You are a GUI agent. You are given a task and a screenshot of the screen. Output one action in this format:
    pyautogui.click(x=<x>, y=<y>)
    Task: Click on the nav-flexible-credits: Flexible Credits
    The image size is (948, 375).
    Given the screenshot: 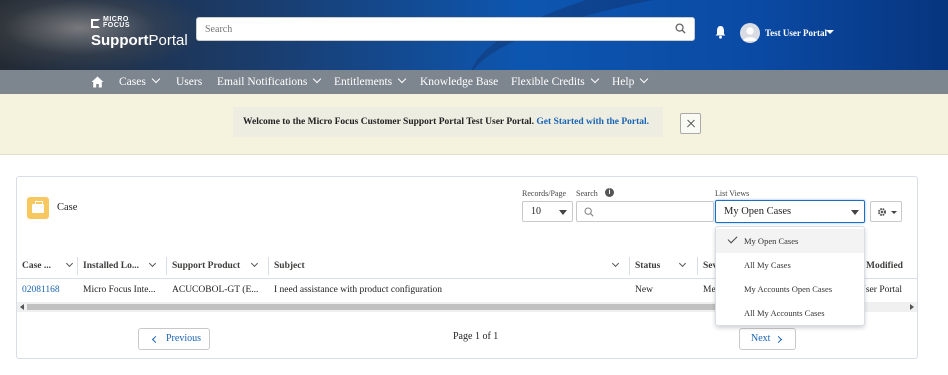 What is the action you would take?
    pyautogui.click(x=555, y=82)
    